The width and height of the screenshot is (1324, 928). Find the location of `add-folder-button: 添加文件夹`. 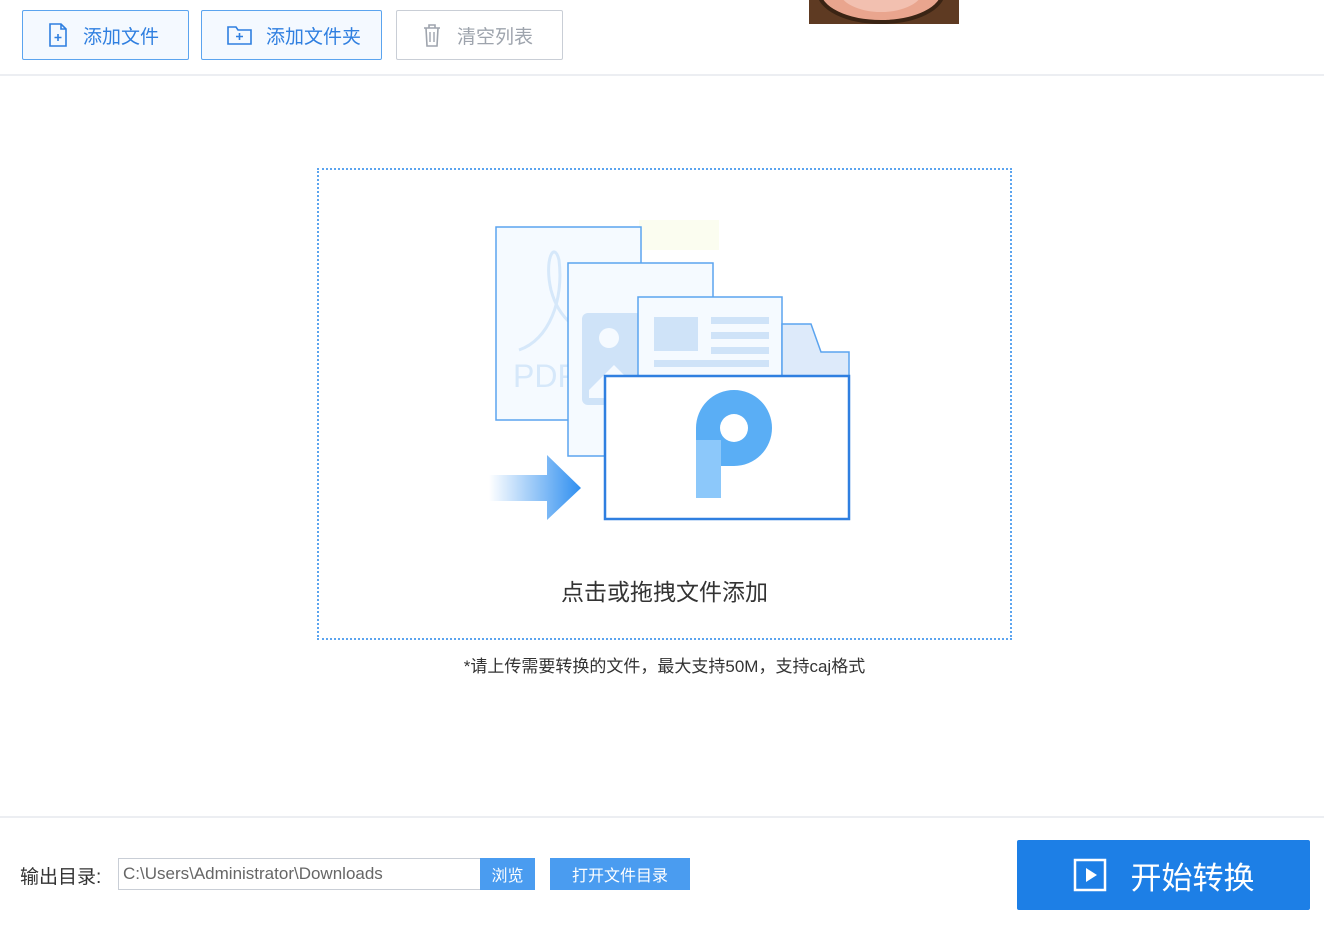

add-folder-button: 添加文件夹 is located at coordinates (291, 35).